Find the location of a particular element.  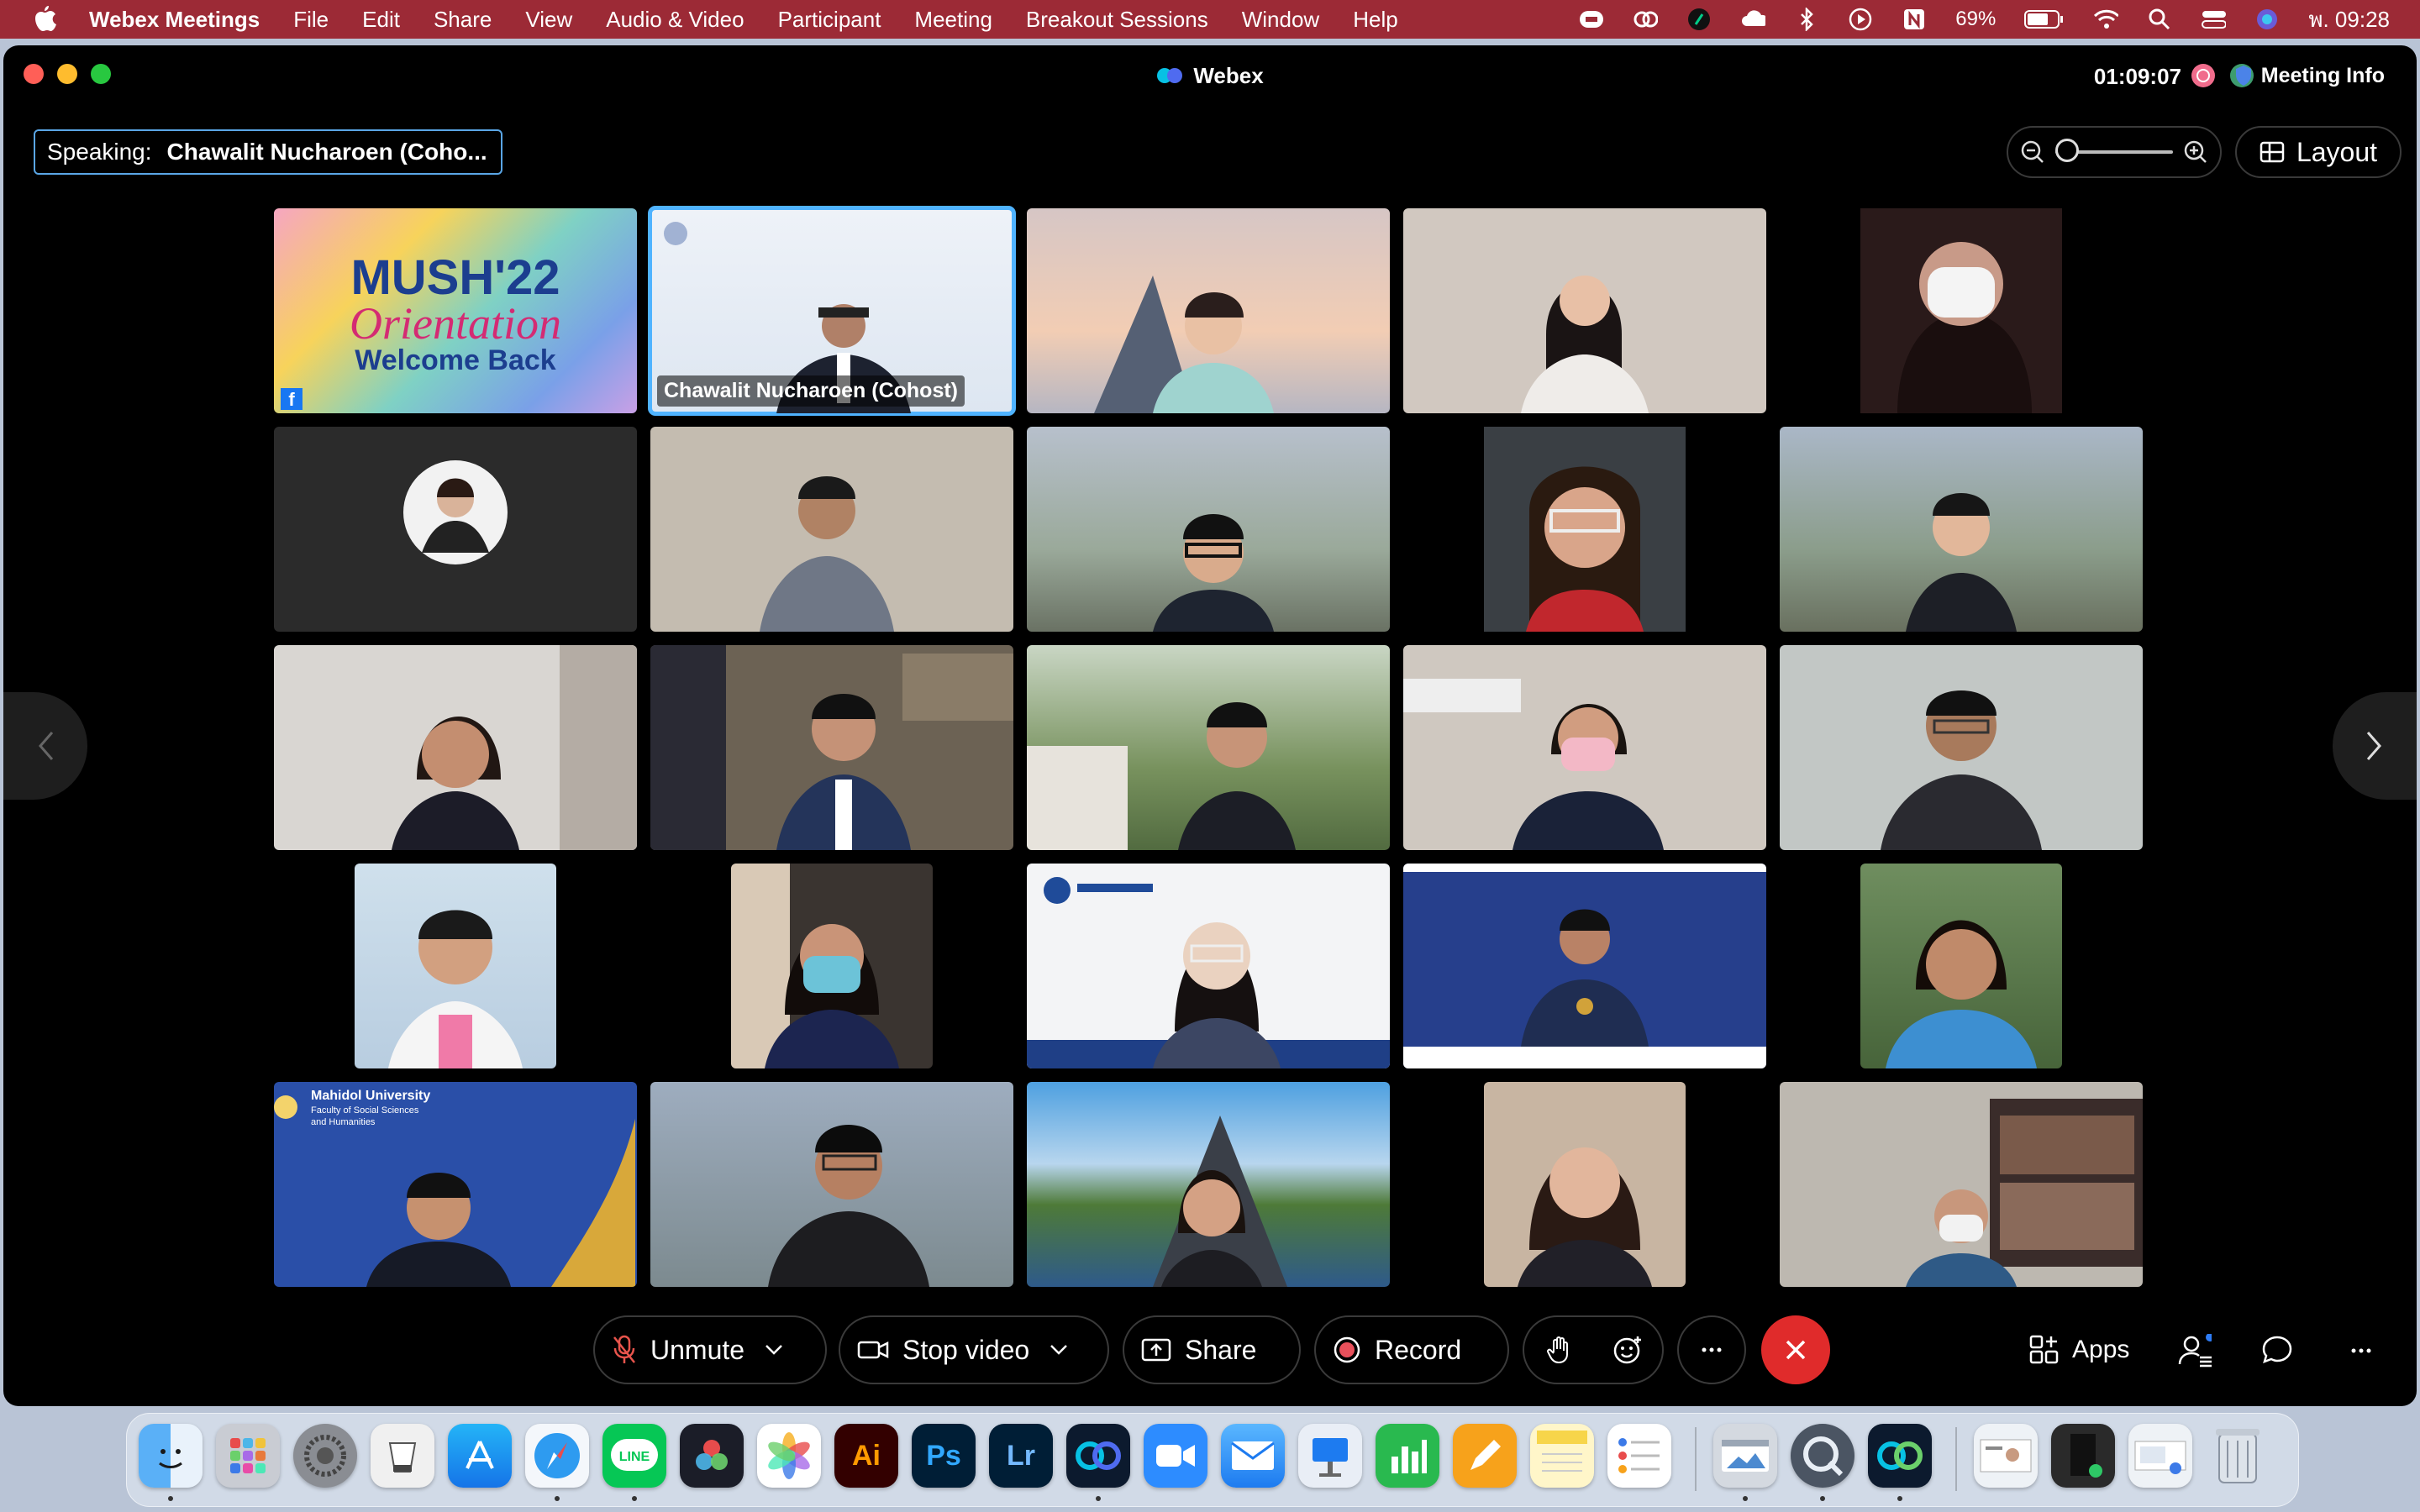

davinci-icon is located at coordinates (712, 1456).